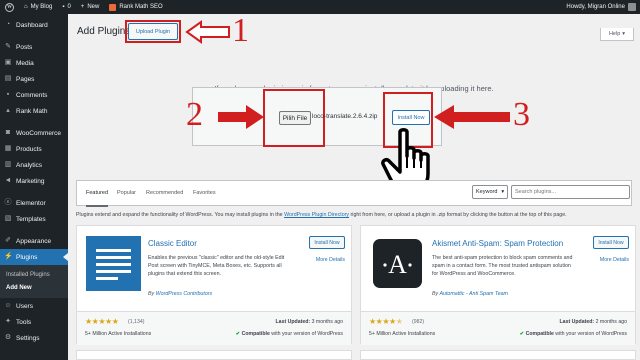  Describe the element at coordinates (632, 7) in the screenshot. I see `avatar` at that location.